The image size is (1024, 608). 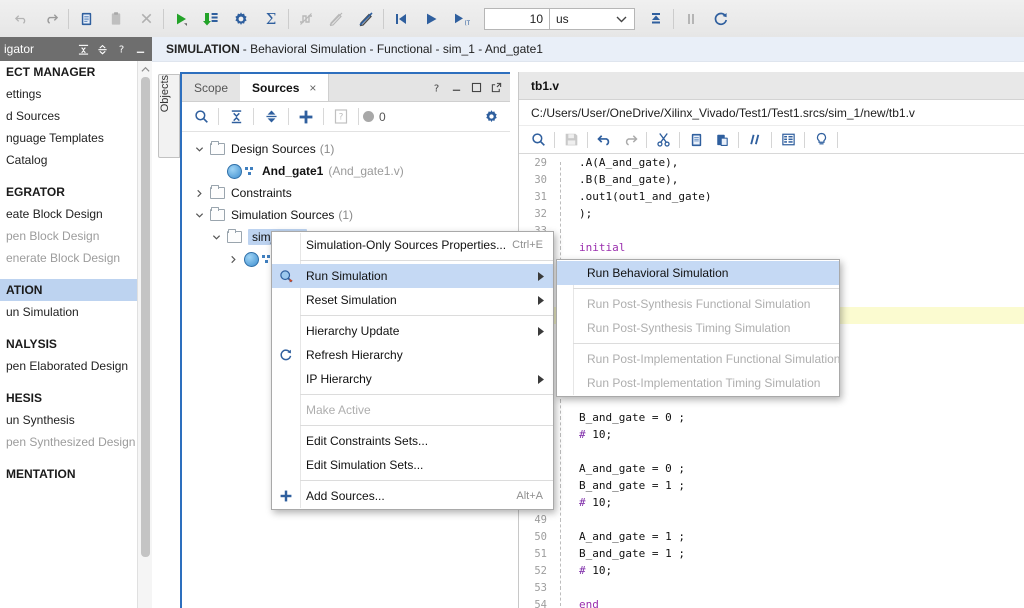 I want to click on expand-all-icon, so click(x=271, y=117).